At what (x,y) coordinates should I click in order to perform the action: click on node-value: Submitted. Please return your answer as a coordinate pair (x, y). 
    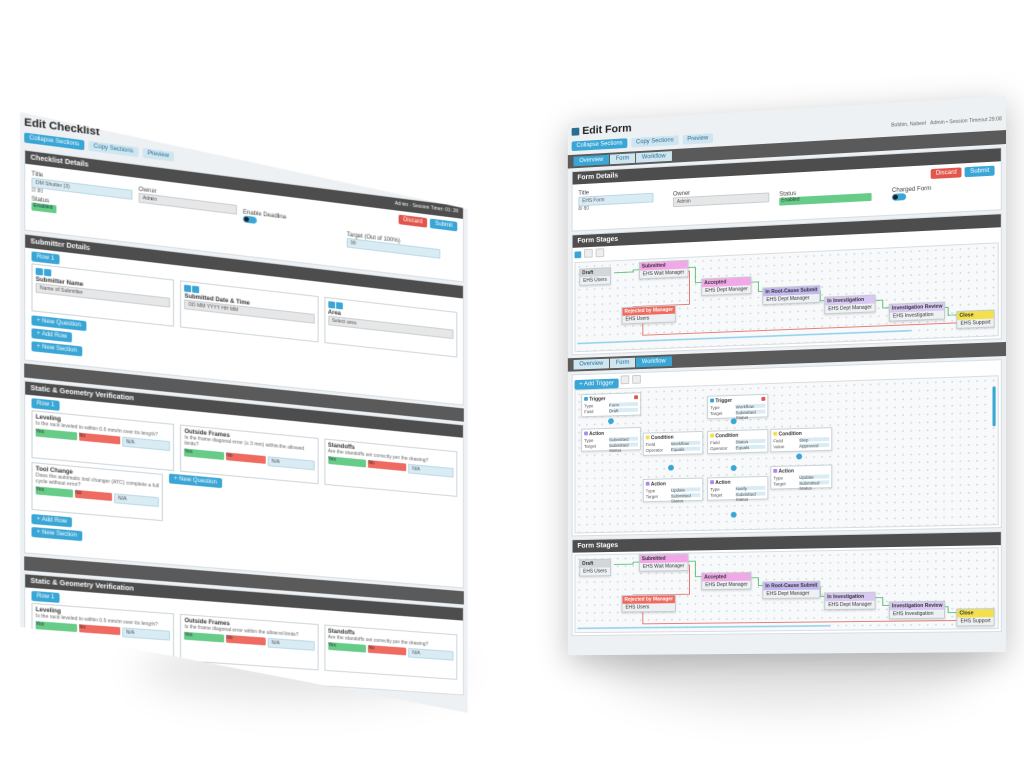
    Looking at the image, I should click on (623, 439).